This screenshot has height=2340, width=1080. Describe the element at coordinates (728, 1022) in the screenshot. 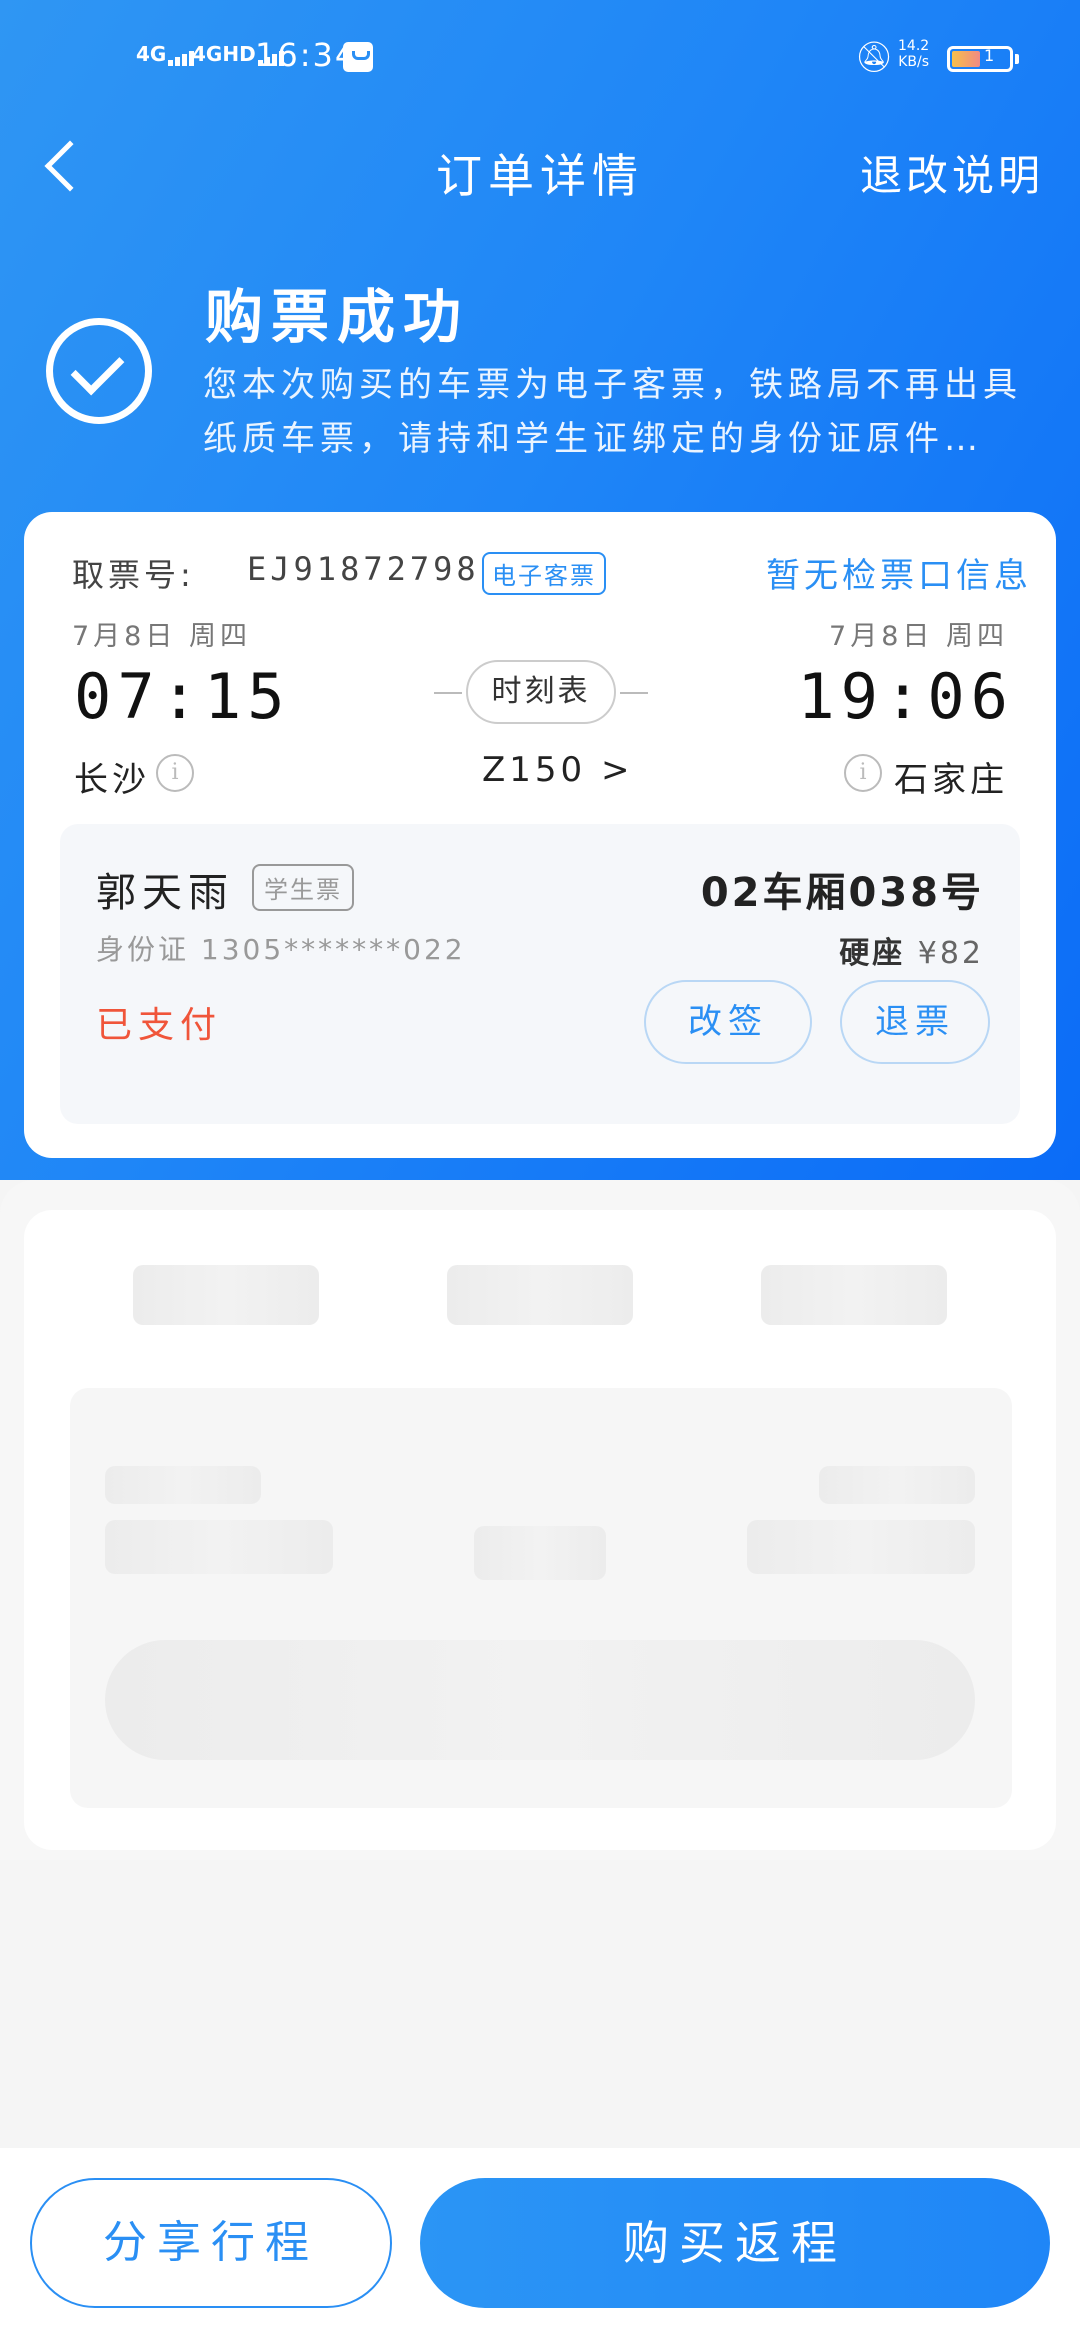

I see `change-ticket-button: 改签` at that location.